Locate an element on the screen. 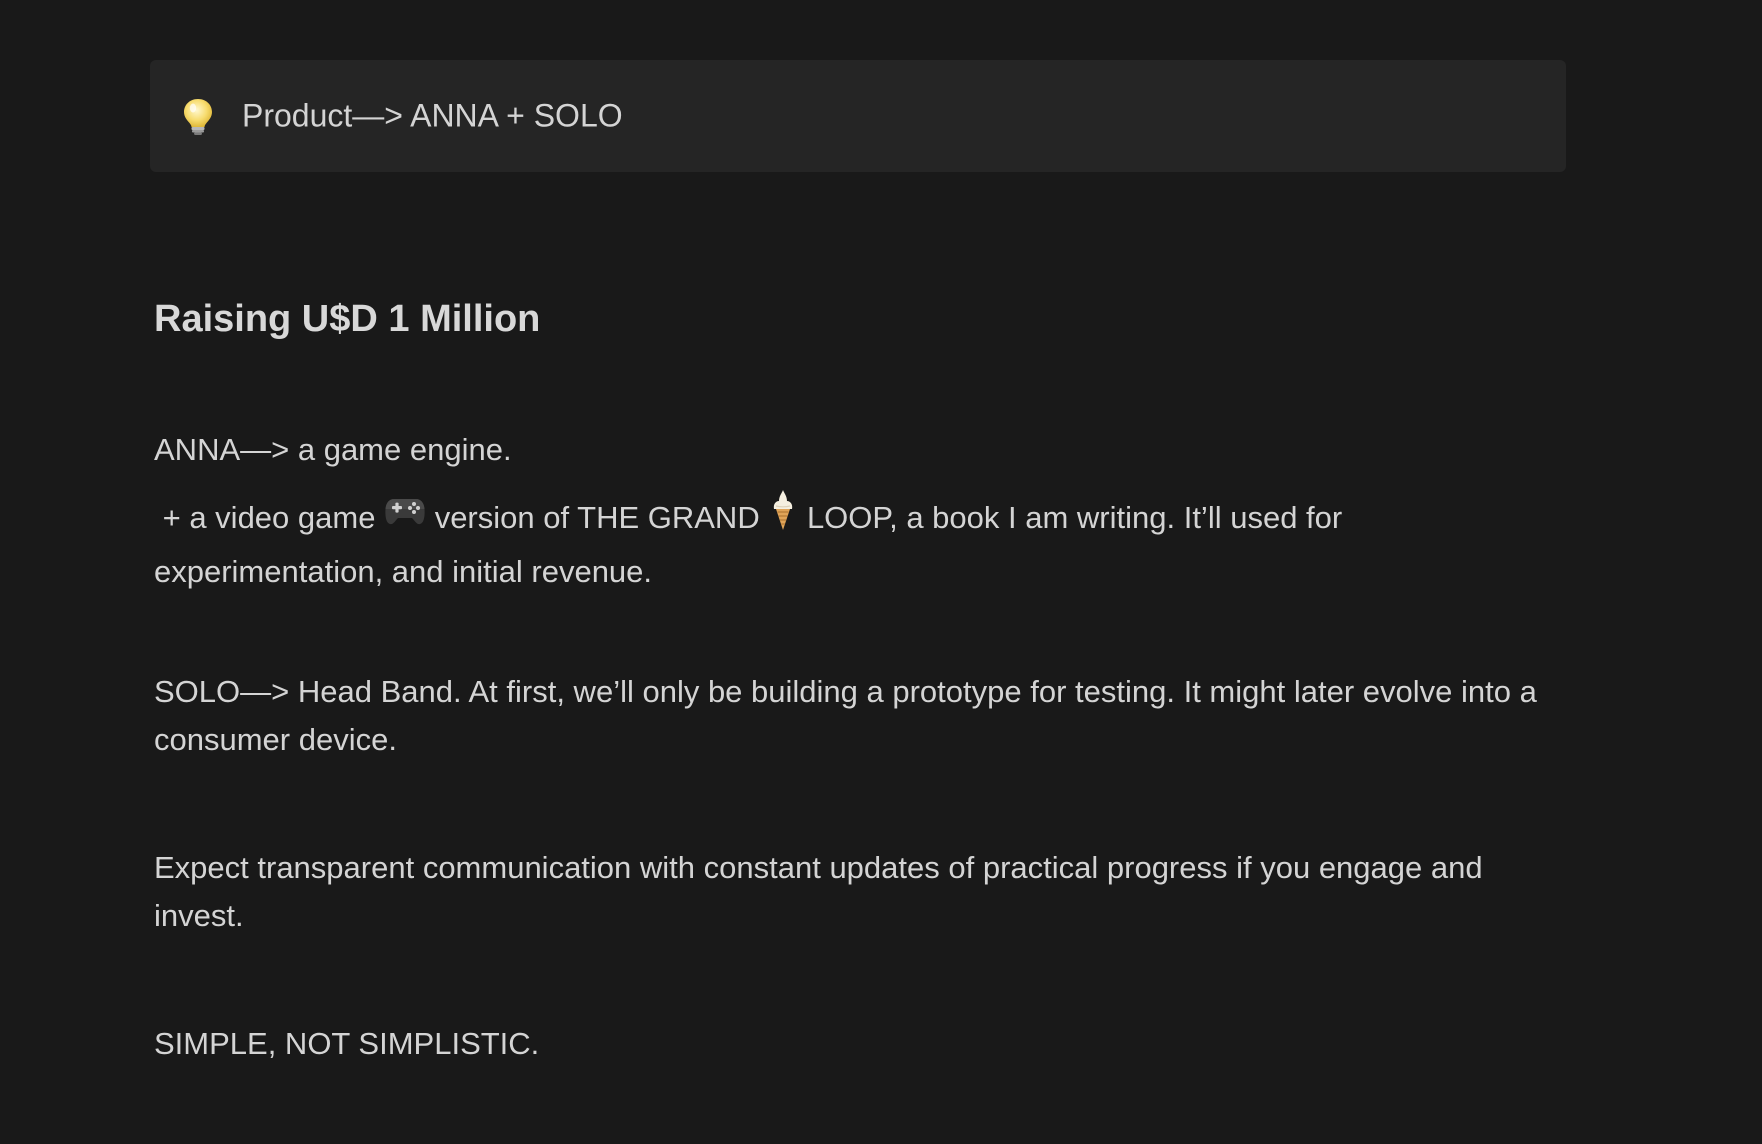 The image size is (1762, 1144). callout-block: Product—> ANNA + SOLO is located at coordinates (858, 116).